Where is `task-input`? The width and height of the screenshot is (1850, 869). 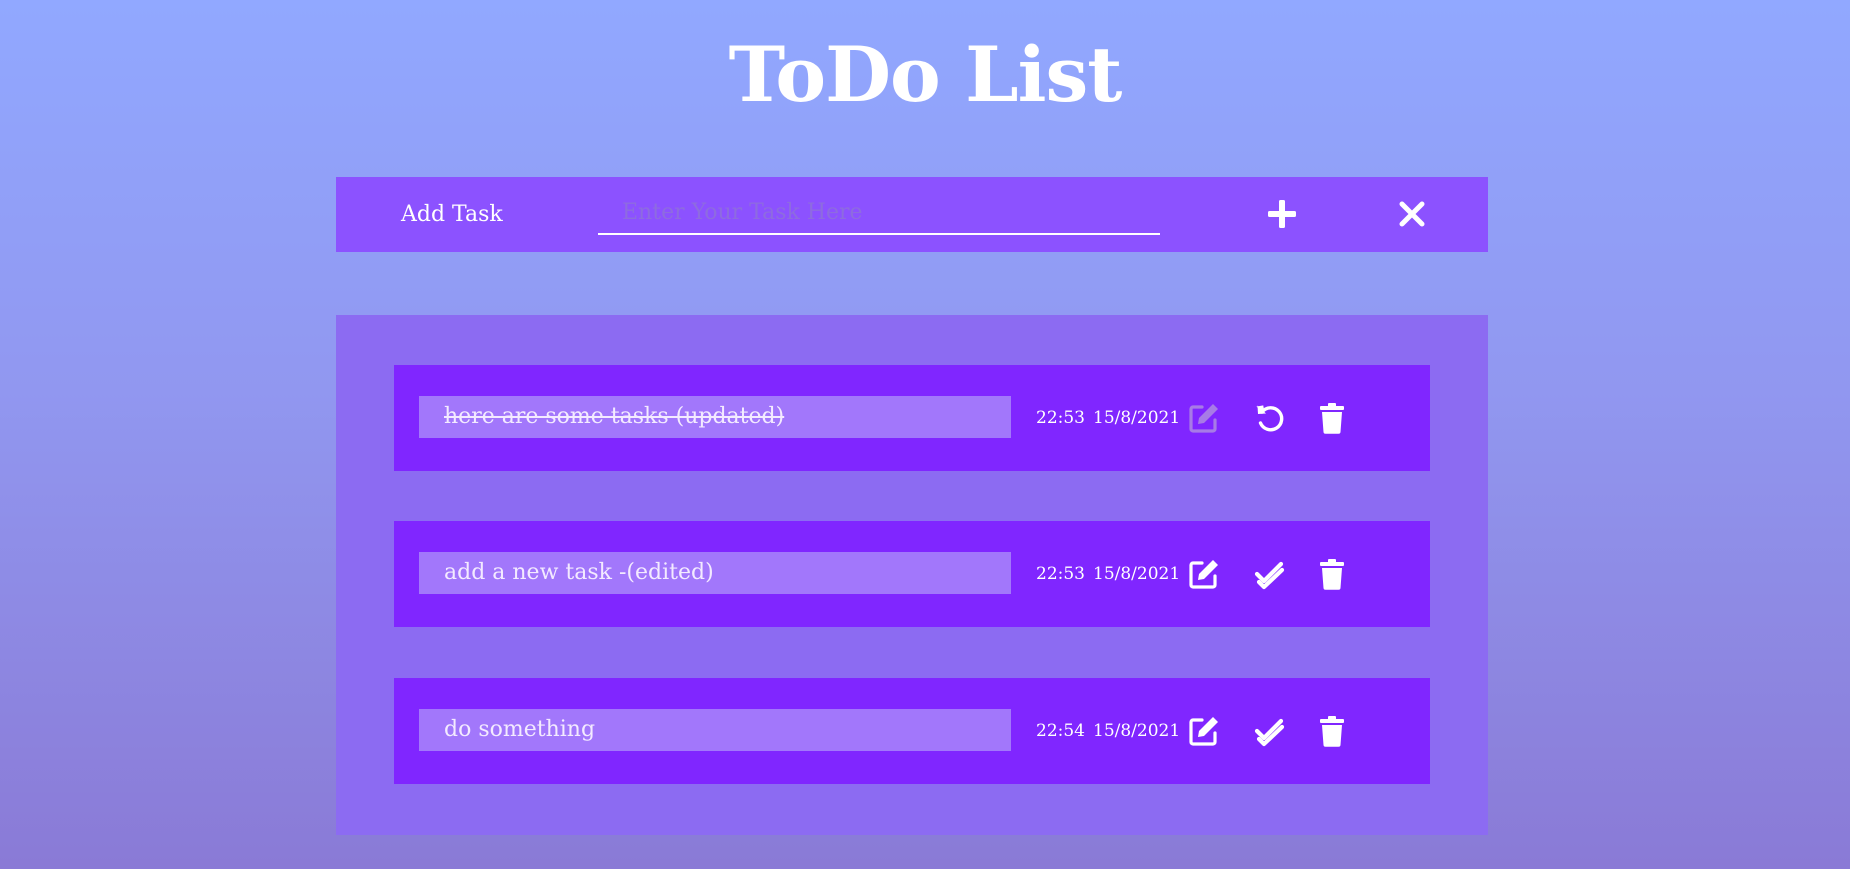 task-input is located at coordinates (879, 213).